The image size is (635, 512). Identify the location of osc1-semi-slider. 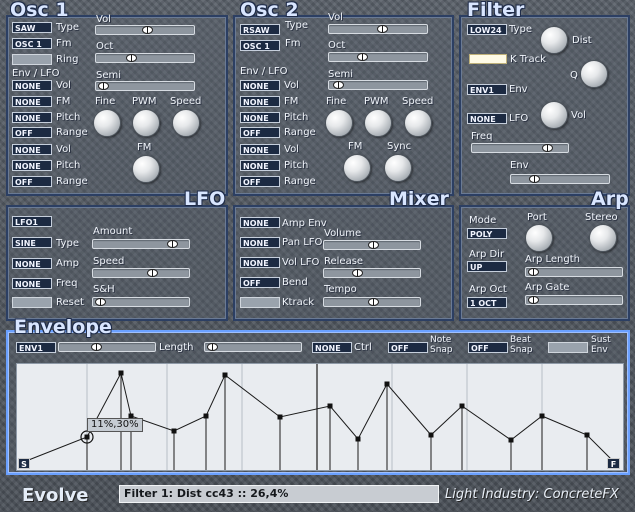
(145, 86).